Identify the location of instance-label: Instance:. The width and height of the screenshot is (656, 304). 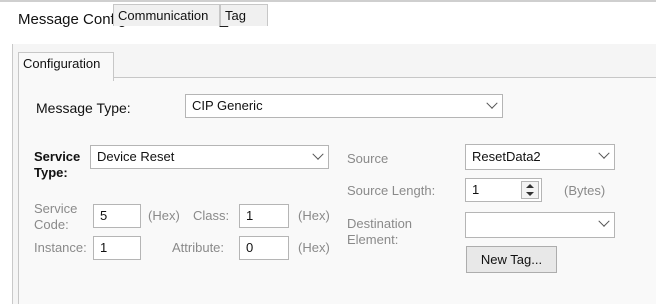
(60, 247).